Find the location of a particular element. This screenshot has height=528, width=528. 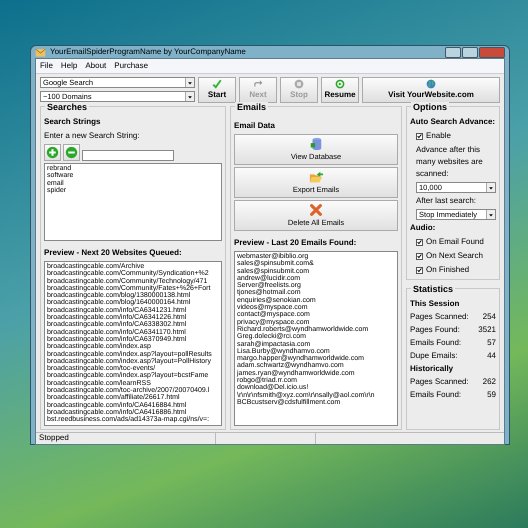

group-title: Searches is located at coordinates (67, 107).